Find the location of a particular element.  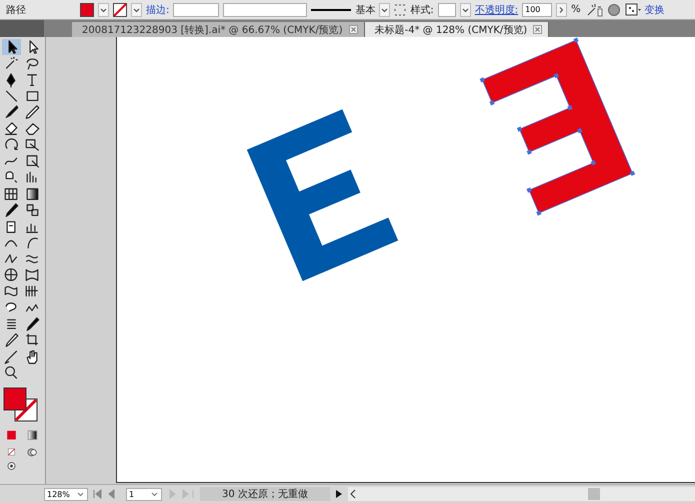

scroll-left-icon is located at coordinates (353, 494).